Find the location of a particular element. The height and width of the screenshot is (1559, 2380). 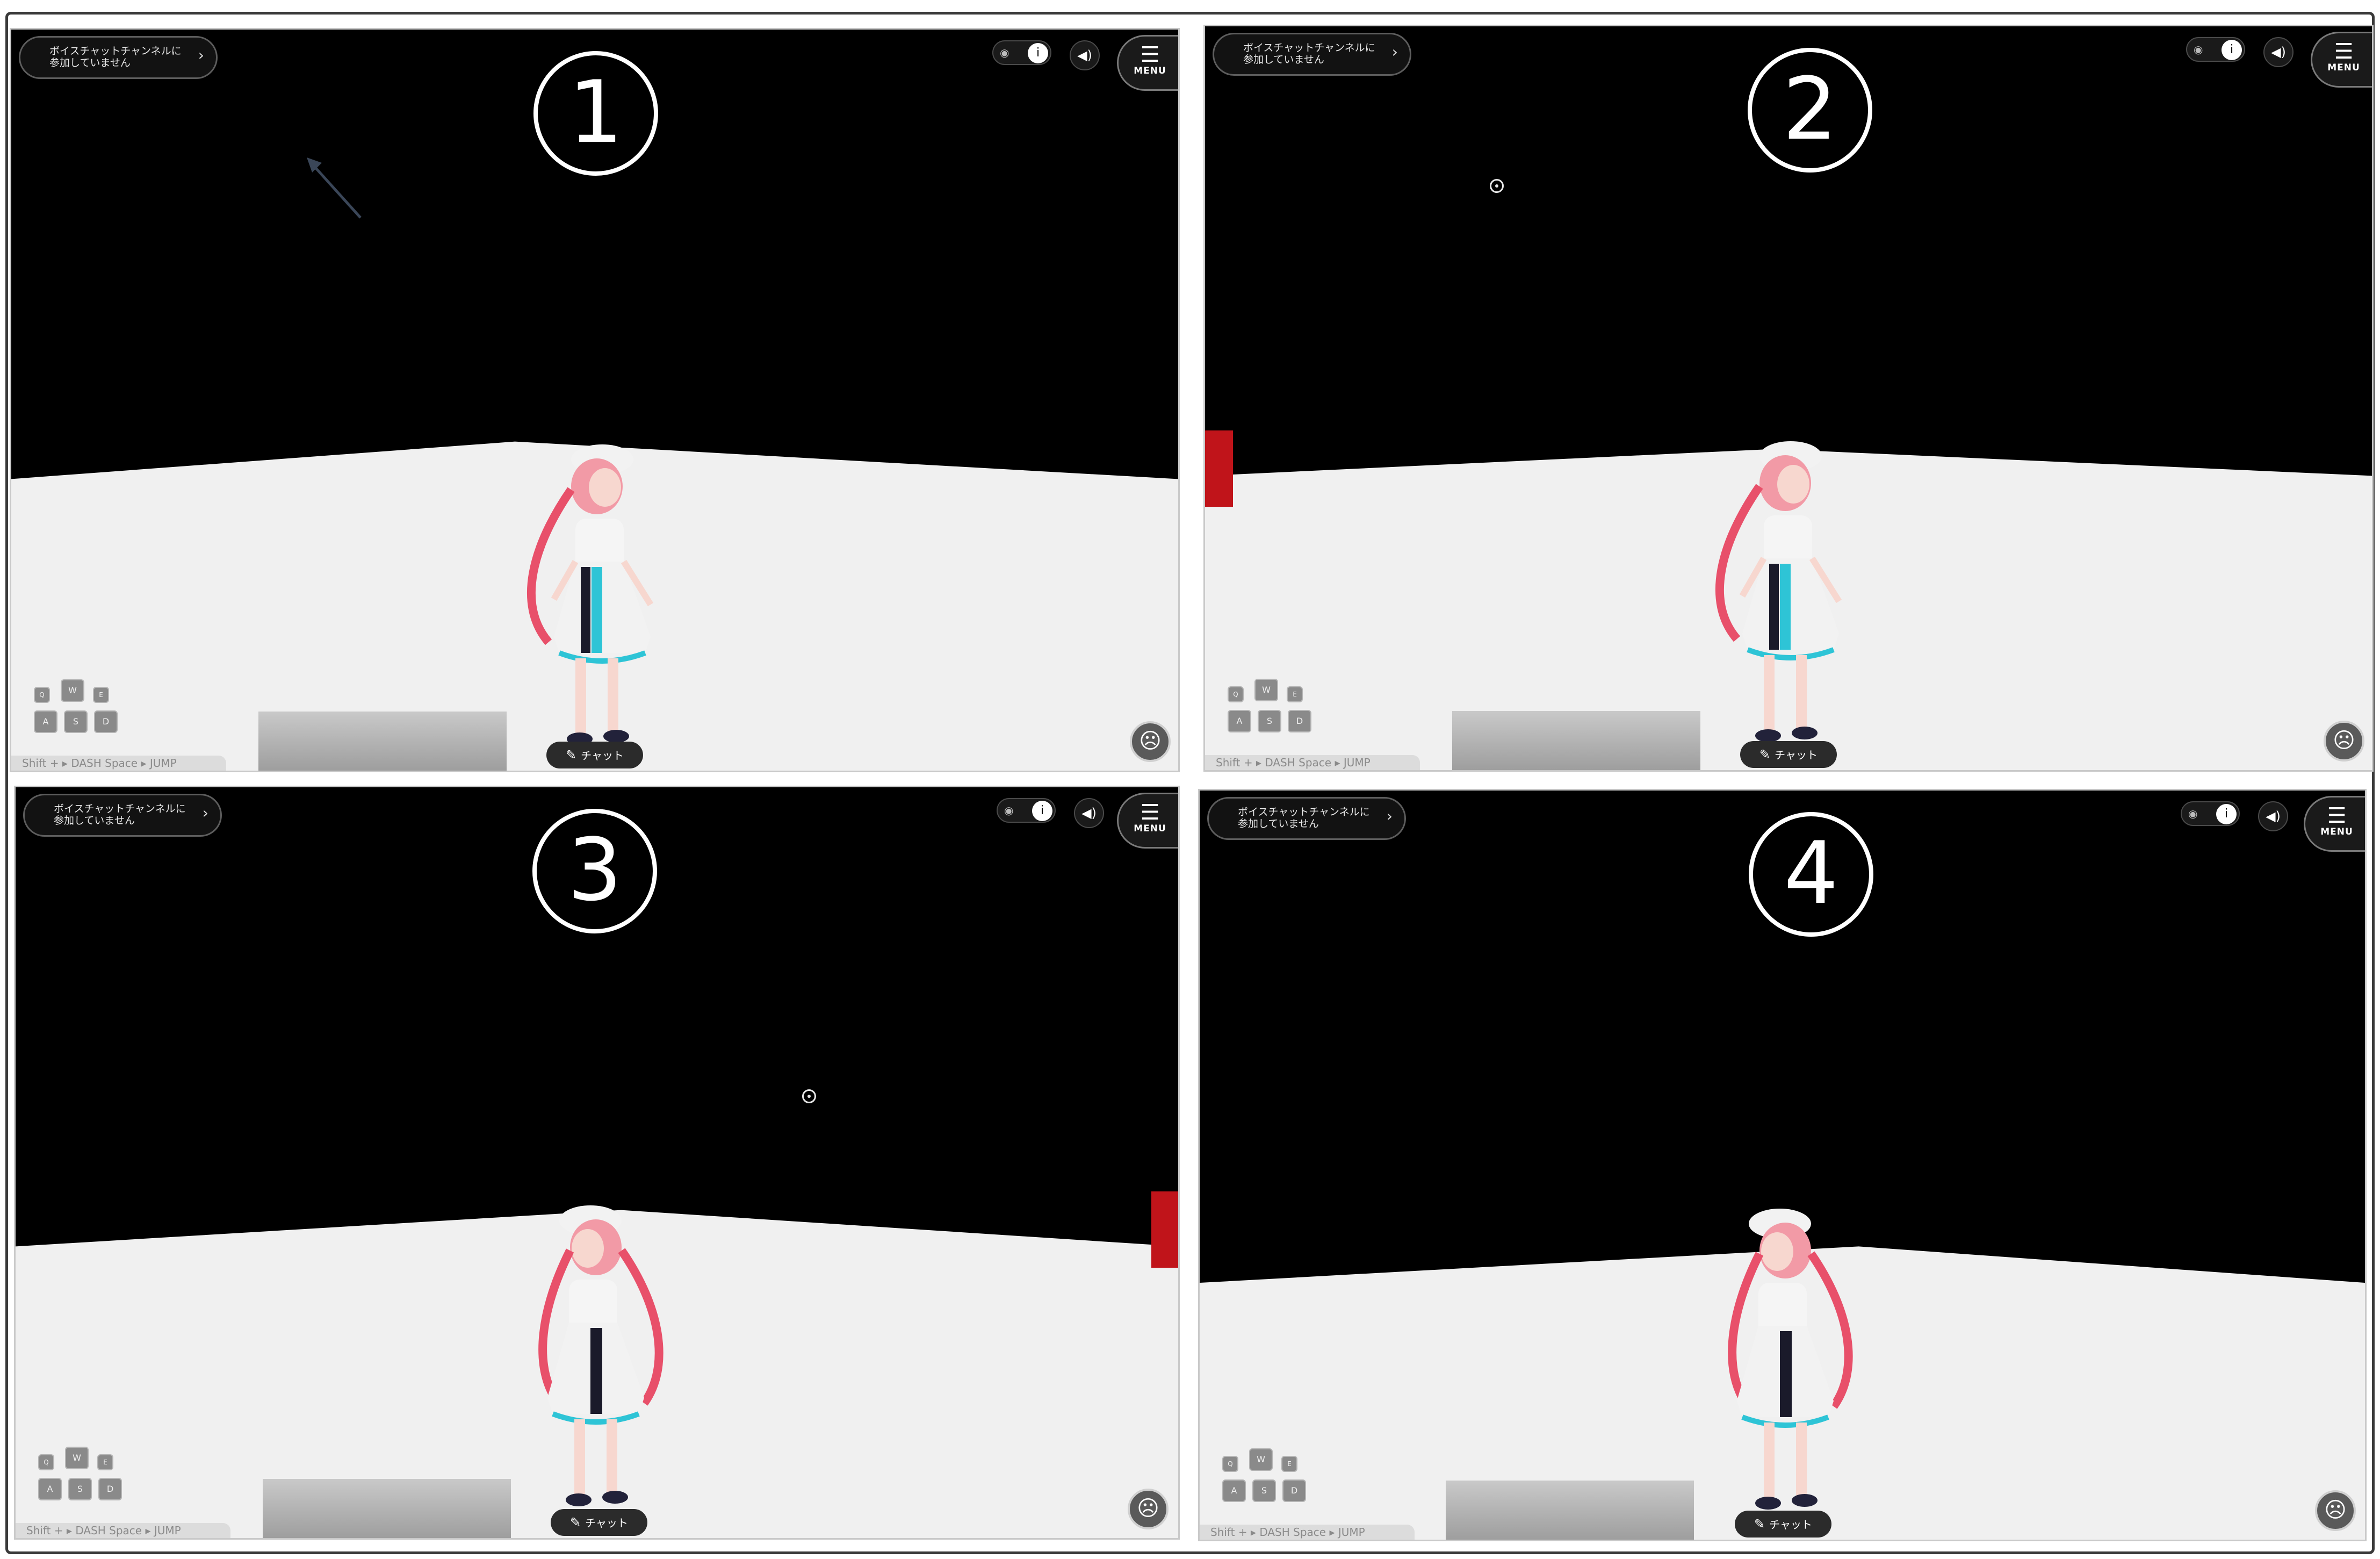

panel-number-badge: 1 is located at coordinates (595, 113).